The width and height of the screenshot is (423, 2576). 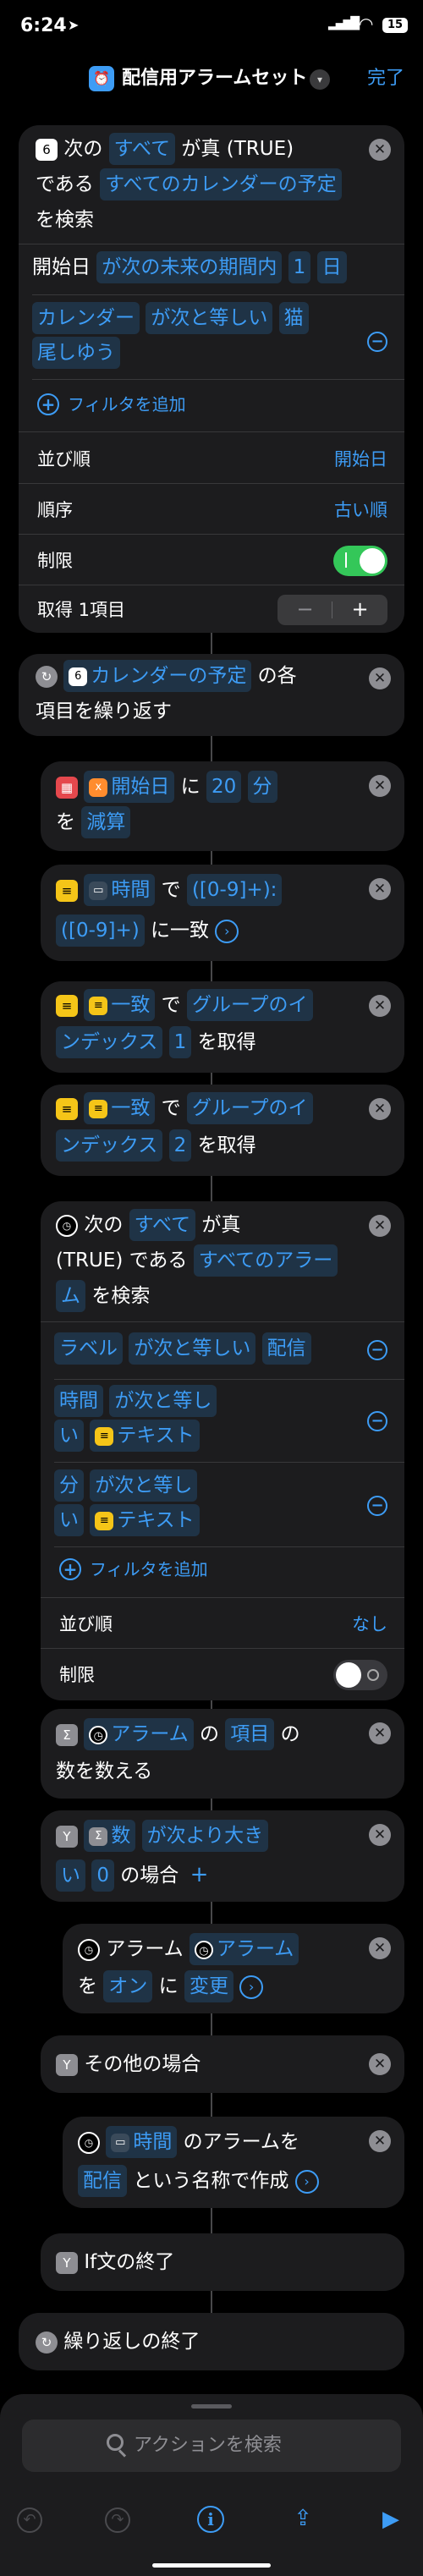 I want to click on count-stepper: − +, so click(x=332, y=610).